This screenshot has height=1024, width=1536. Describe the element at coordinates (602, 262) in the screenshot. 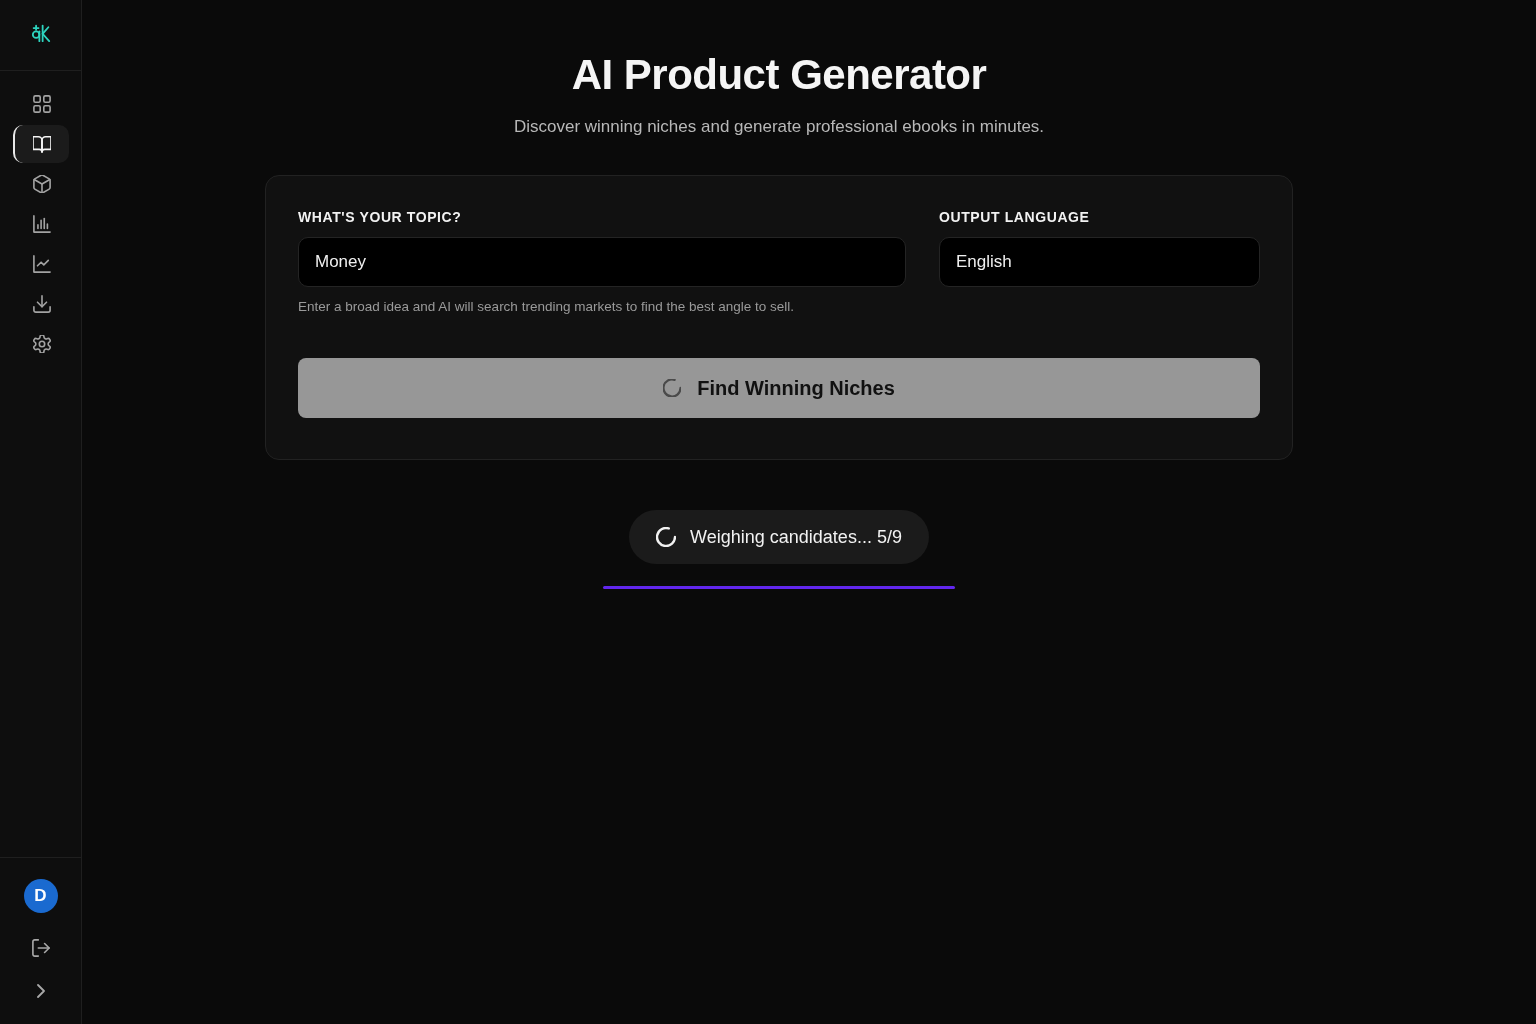

I see `topic-input: Money` at that location.